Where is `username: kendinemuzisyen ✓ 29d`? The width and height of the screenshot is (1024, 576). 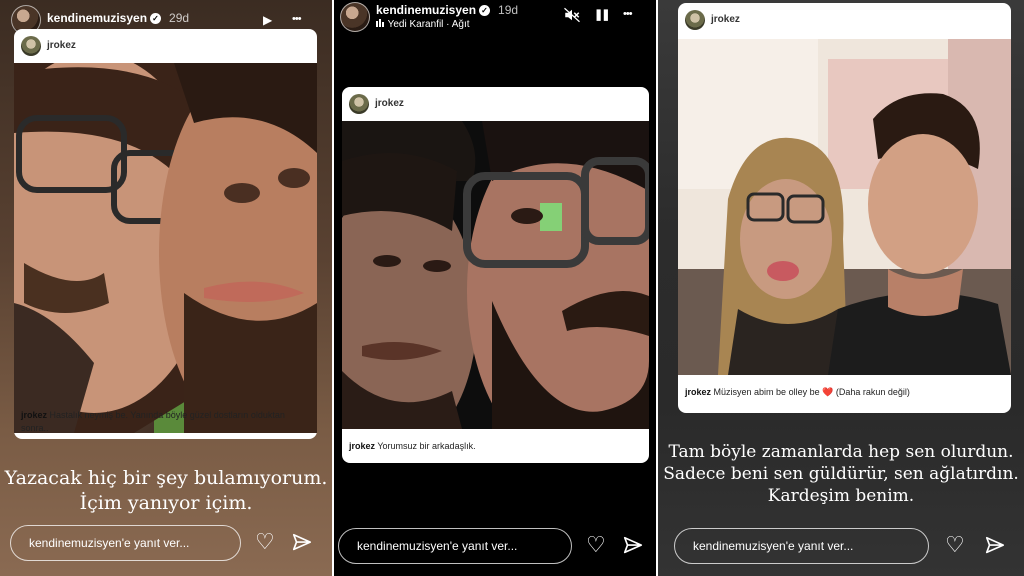 username: kendinemuzisyen ✓ 29d is located at coordinates (118, 18).